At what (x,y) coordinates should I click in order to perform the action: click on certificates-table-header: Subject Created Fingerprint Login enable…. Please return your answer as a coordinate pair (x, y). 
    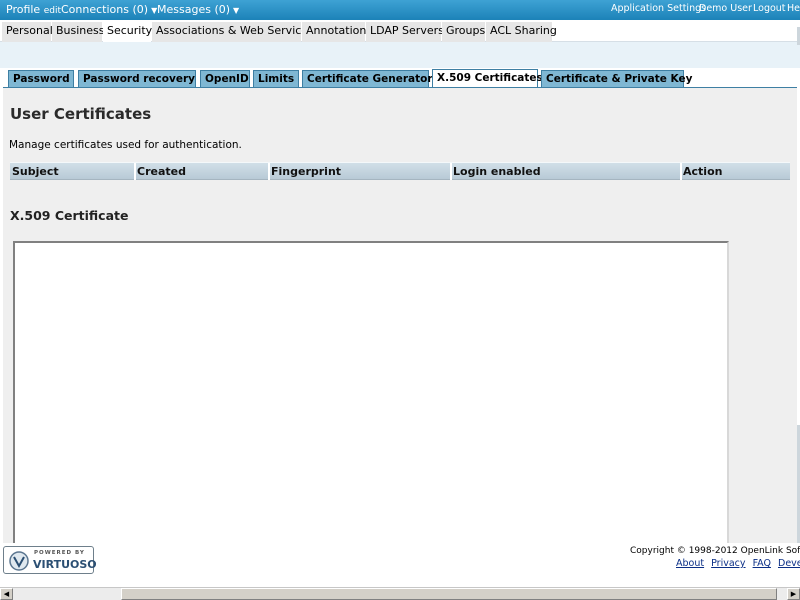
    Looking at the image, I should click on (400, 171).